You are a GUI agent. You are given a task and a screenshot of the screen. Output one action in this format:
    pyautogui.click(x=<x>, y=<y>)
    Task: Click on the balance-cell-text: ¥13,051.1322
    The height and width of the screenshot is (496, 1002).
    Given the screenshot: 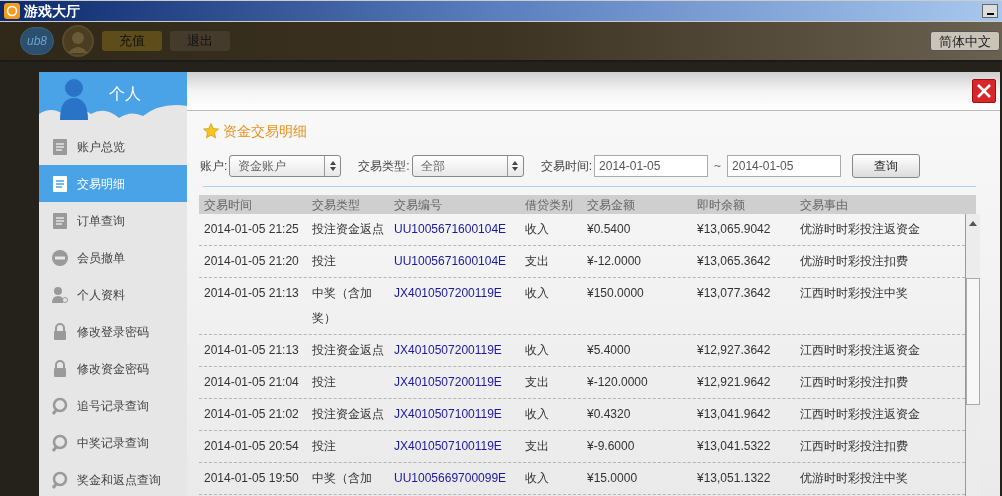 What is the action you would take?
    pyautogui.click(x=734, y=478)
    